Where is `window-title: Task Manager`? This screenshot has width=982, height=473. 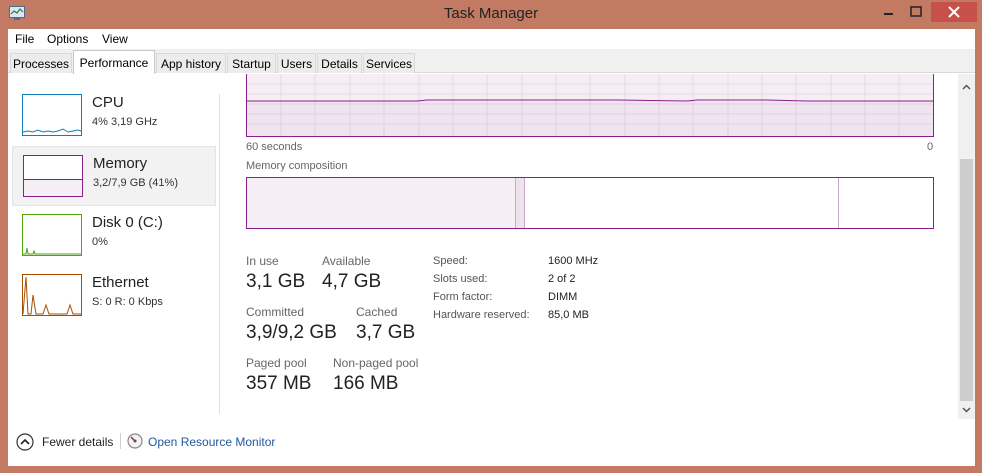
window-title: Task Manager is located at coordinates (491, 13).